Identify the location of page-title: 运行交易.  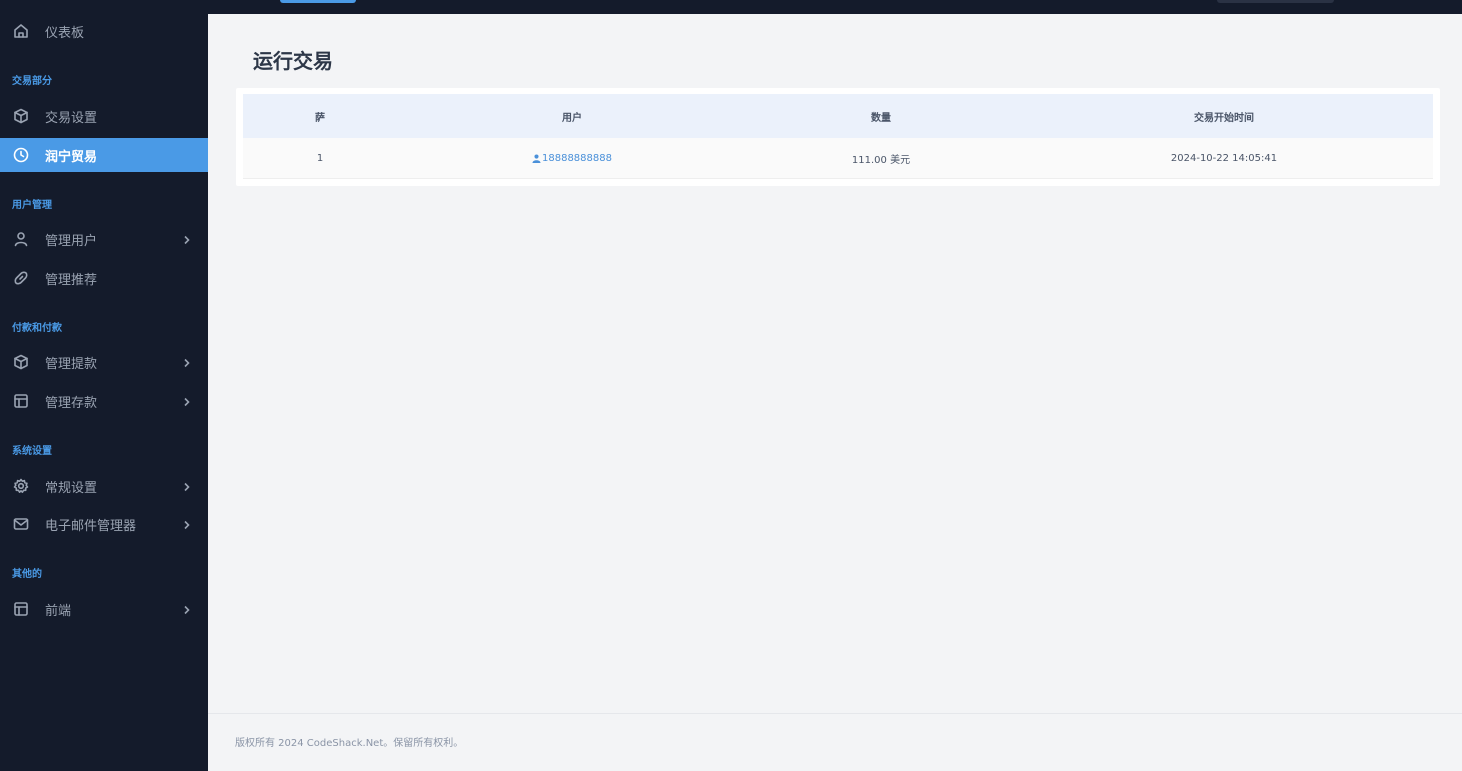
(293, 61).